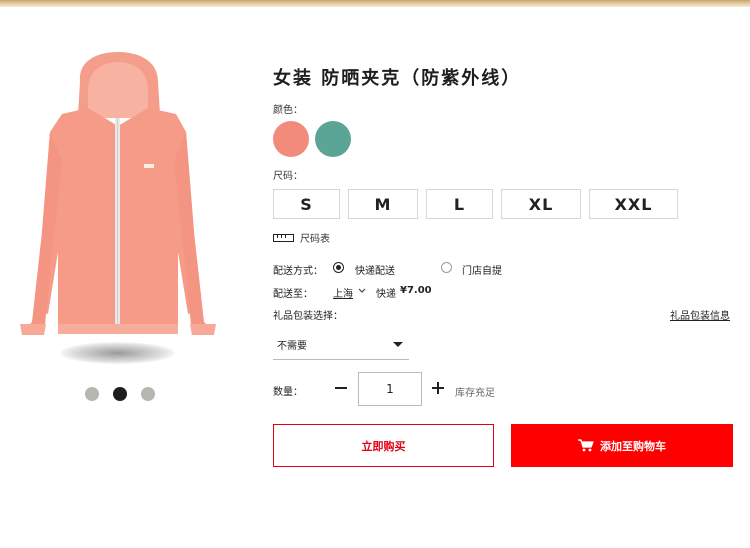  What do you see at coordinates (292, 346) in the screenshot?
I see `gift-wrap-selected: 不需要` at bounding box center [292, 346].